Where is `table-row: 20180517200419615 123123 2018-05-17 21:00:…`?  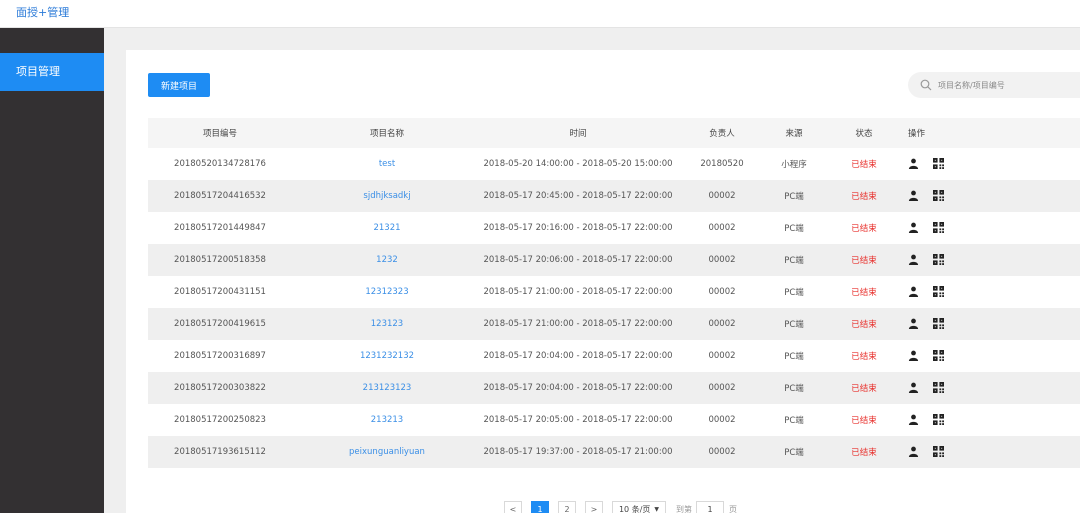
table-row: 20180517200419615 123123 2018-05-17 21:00:… is located at coordinates (614, 324).